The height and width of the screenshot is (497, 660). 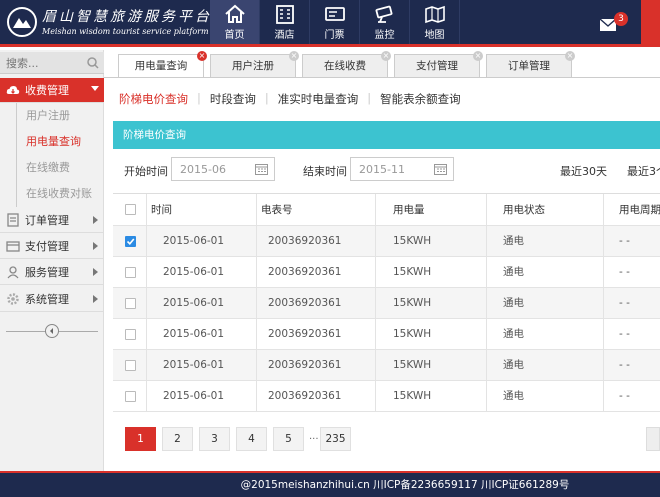 I want to click on brand-title-en: Meishan wisdom tourist service platform, so click(x=125, y=31).